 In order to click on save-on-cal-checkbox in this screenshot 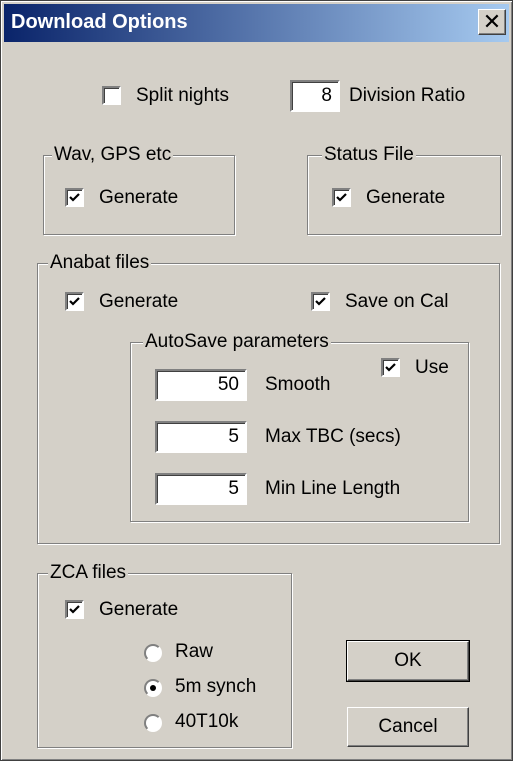, I will do `click(320, 301)`.